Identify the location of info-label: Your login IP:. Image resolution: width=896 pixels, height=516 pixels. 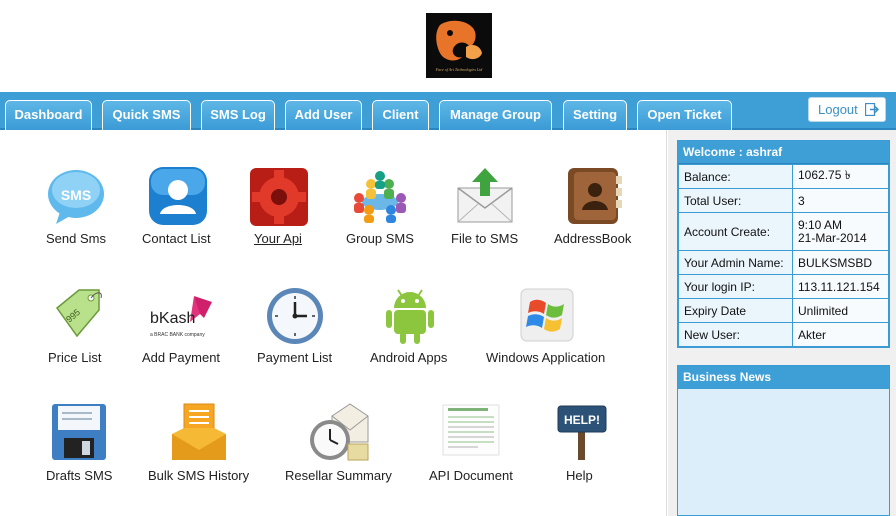
(735, 286).